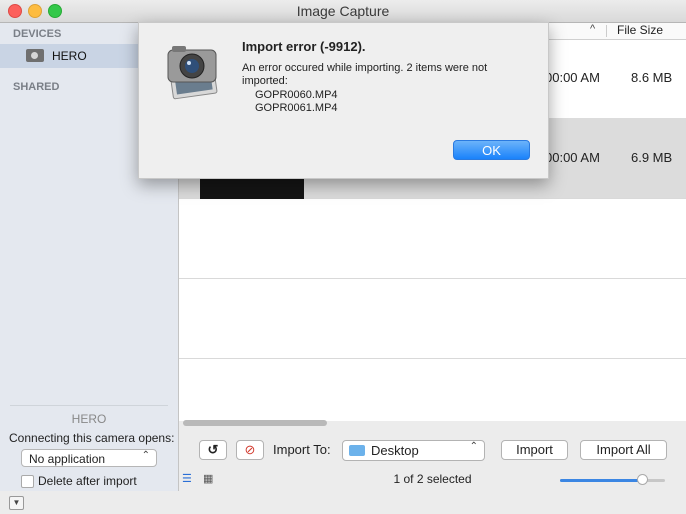 The height and width of the screenshot is (514, 686). Describe the element at coordinates (250, 450) in the screenshot. I see `delete-button: ⊘` at that location.